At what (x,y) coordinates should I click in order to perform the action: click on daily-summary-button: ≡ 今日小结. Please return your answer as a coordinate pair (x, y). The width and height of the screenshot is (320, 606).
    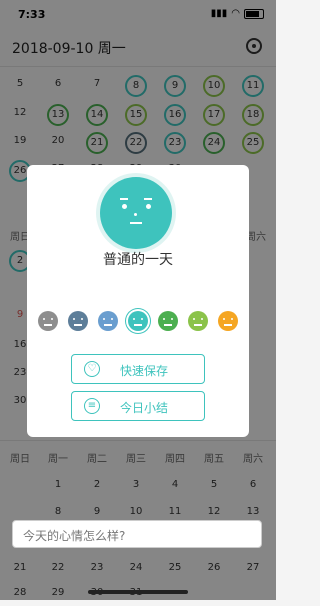
    Looking at the image, I should click on (138, 406).